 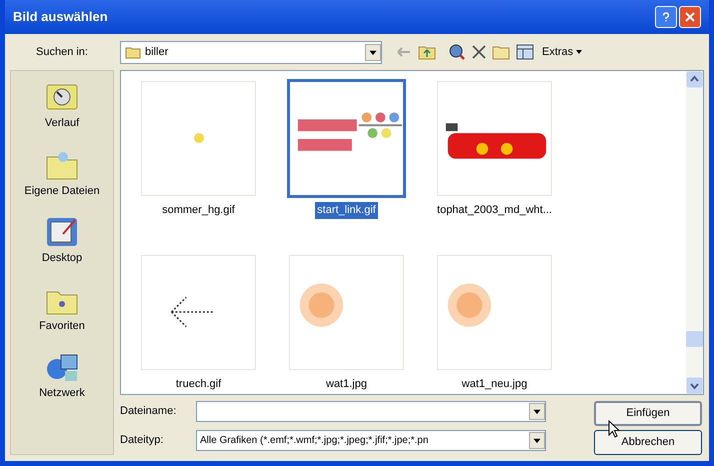 I want to click on close-icon, so click(x=690, y=17).